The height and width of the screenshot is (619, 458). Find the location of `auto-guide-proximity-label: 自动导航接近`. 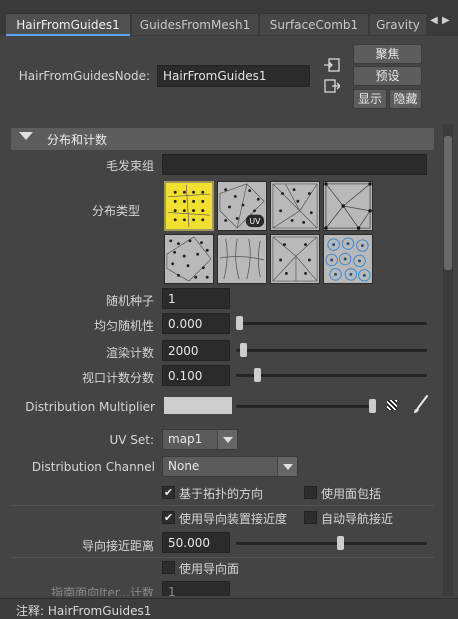

auto-guide-proximity-label: 自动导航接近 is located at coordinates (357, 519).